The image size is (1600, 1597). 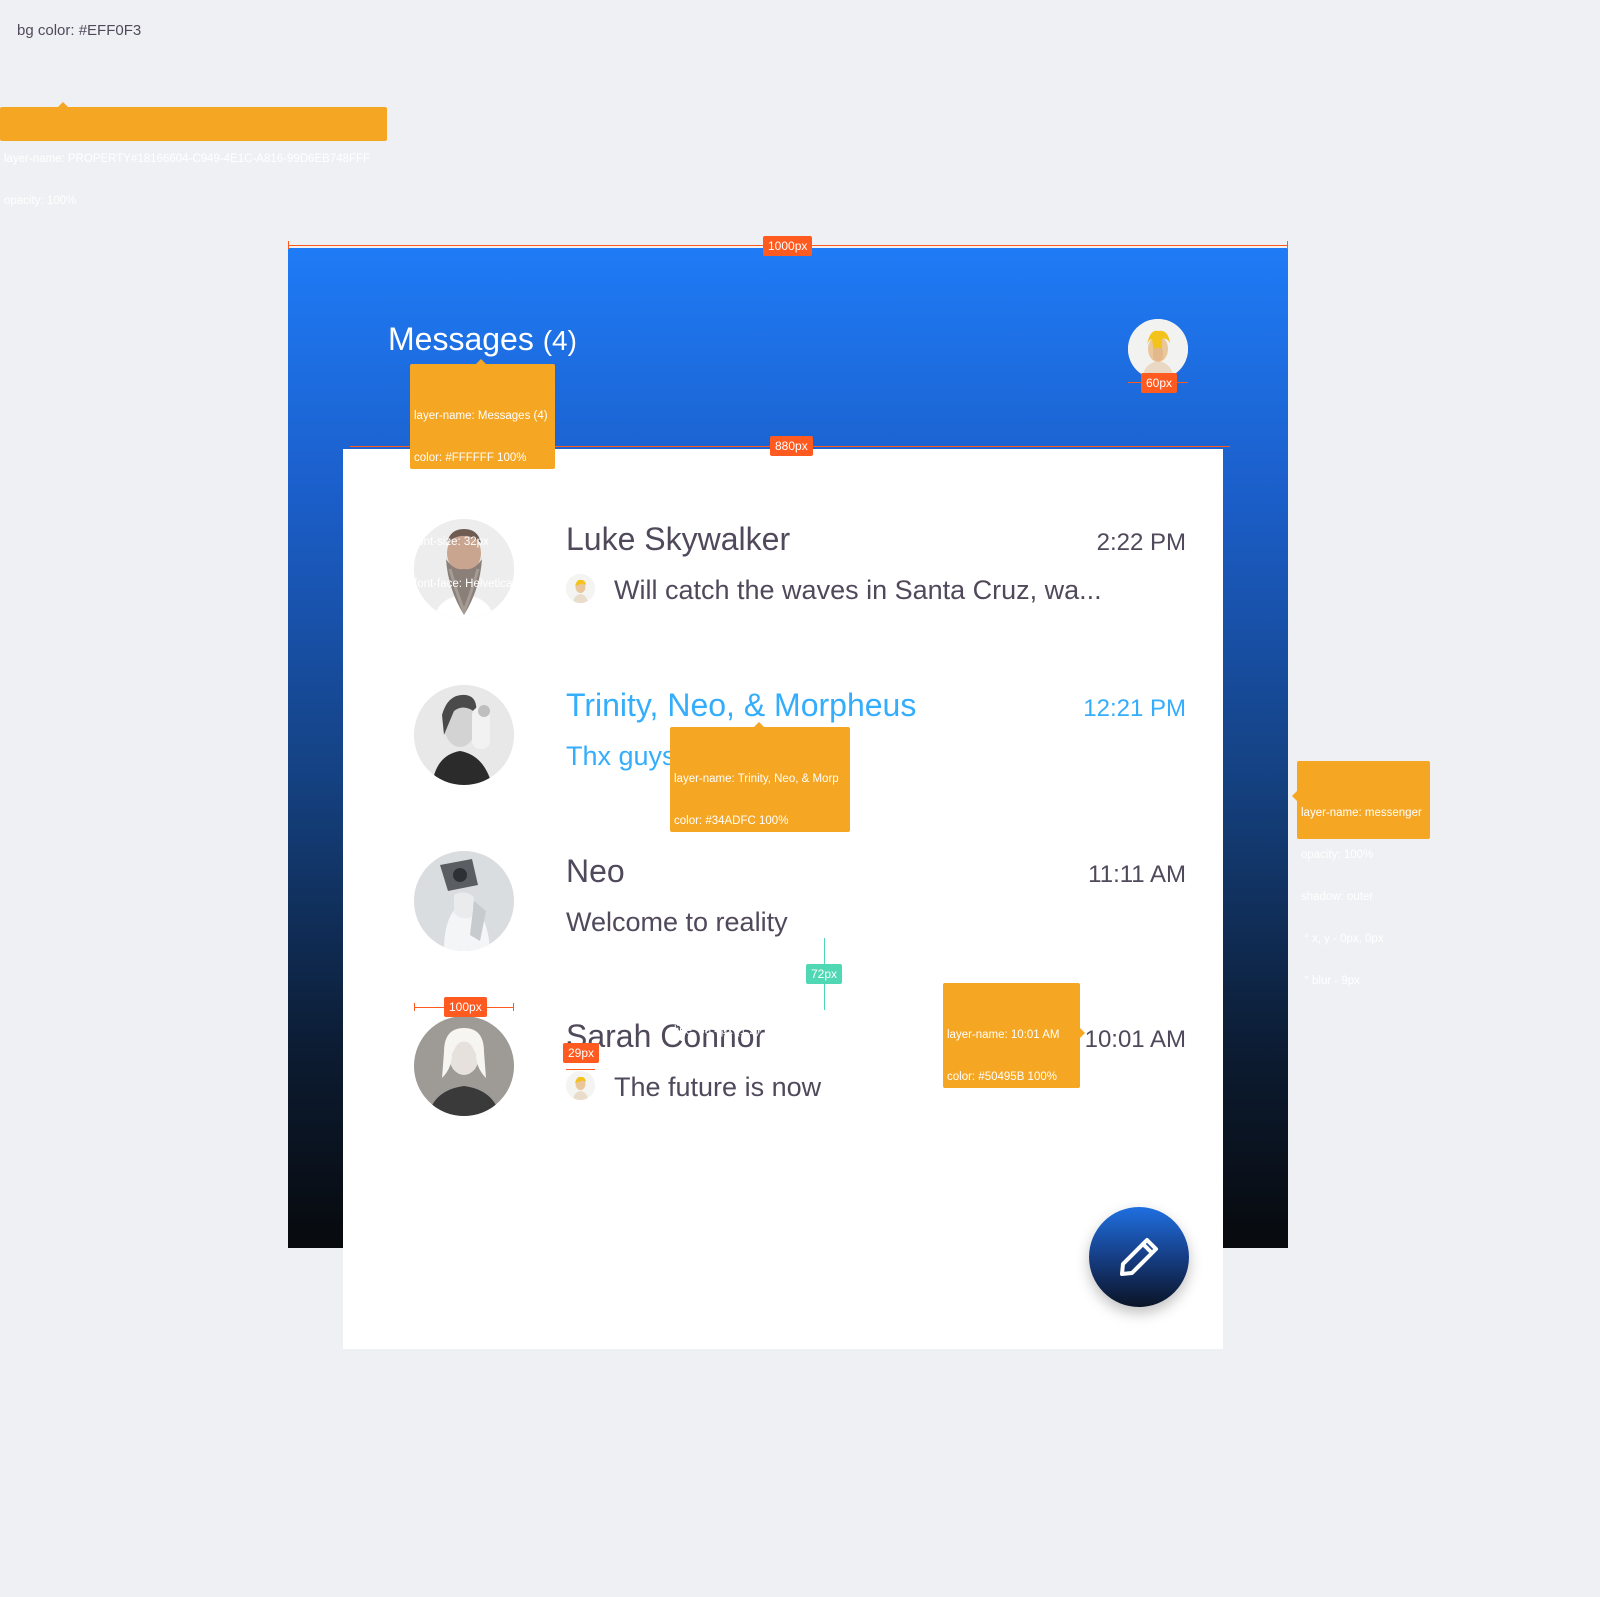 What do you see at coordinates (1330, 981) in the screenshot?
I see `spec-line: ° blur - 9px` at bounding box center [1330, 981].